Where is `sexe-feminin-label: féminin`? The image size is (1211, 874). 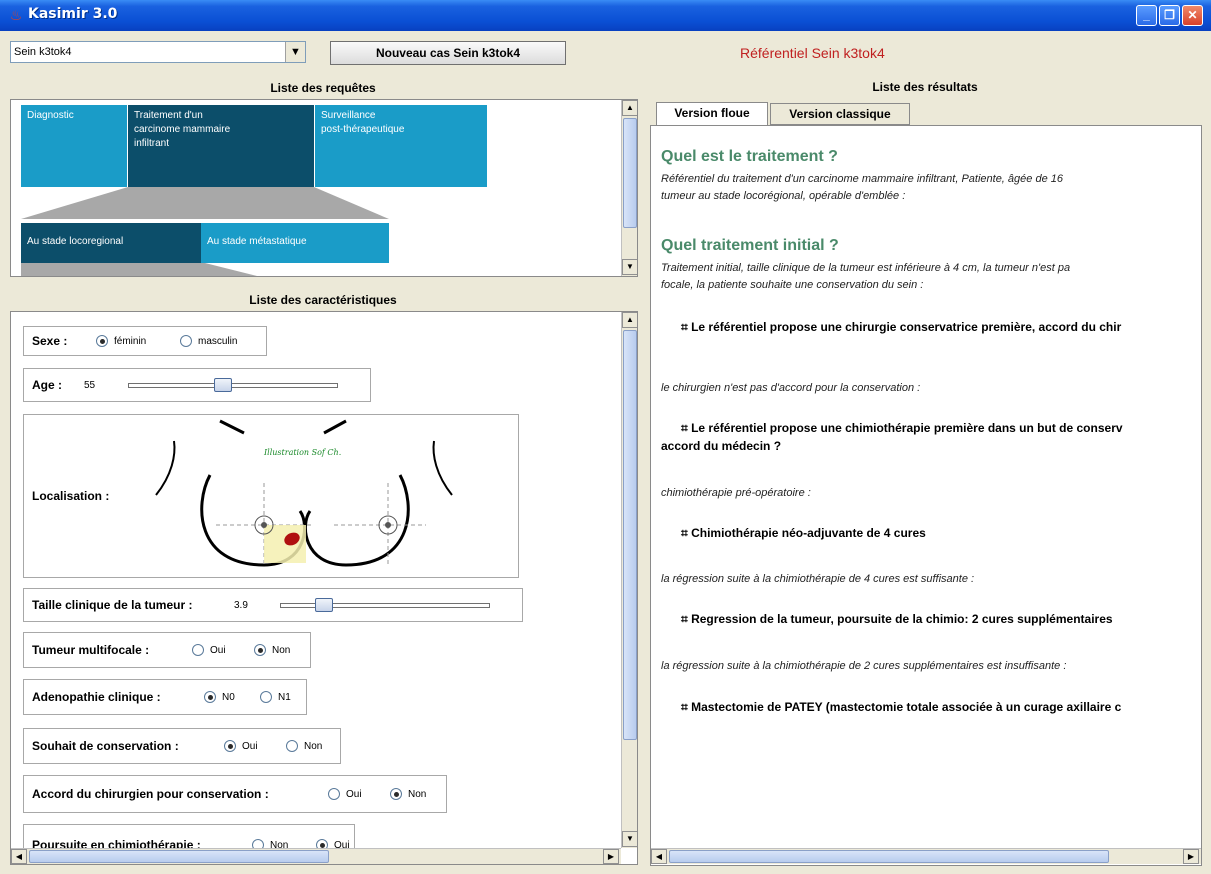 sexe-feminin-label: féminin is located at coordinates (130, 341).